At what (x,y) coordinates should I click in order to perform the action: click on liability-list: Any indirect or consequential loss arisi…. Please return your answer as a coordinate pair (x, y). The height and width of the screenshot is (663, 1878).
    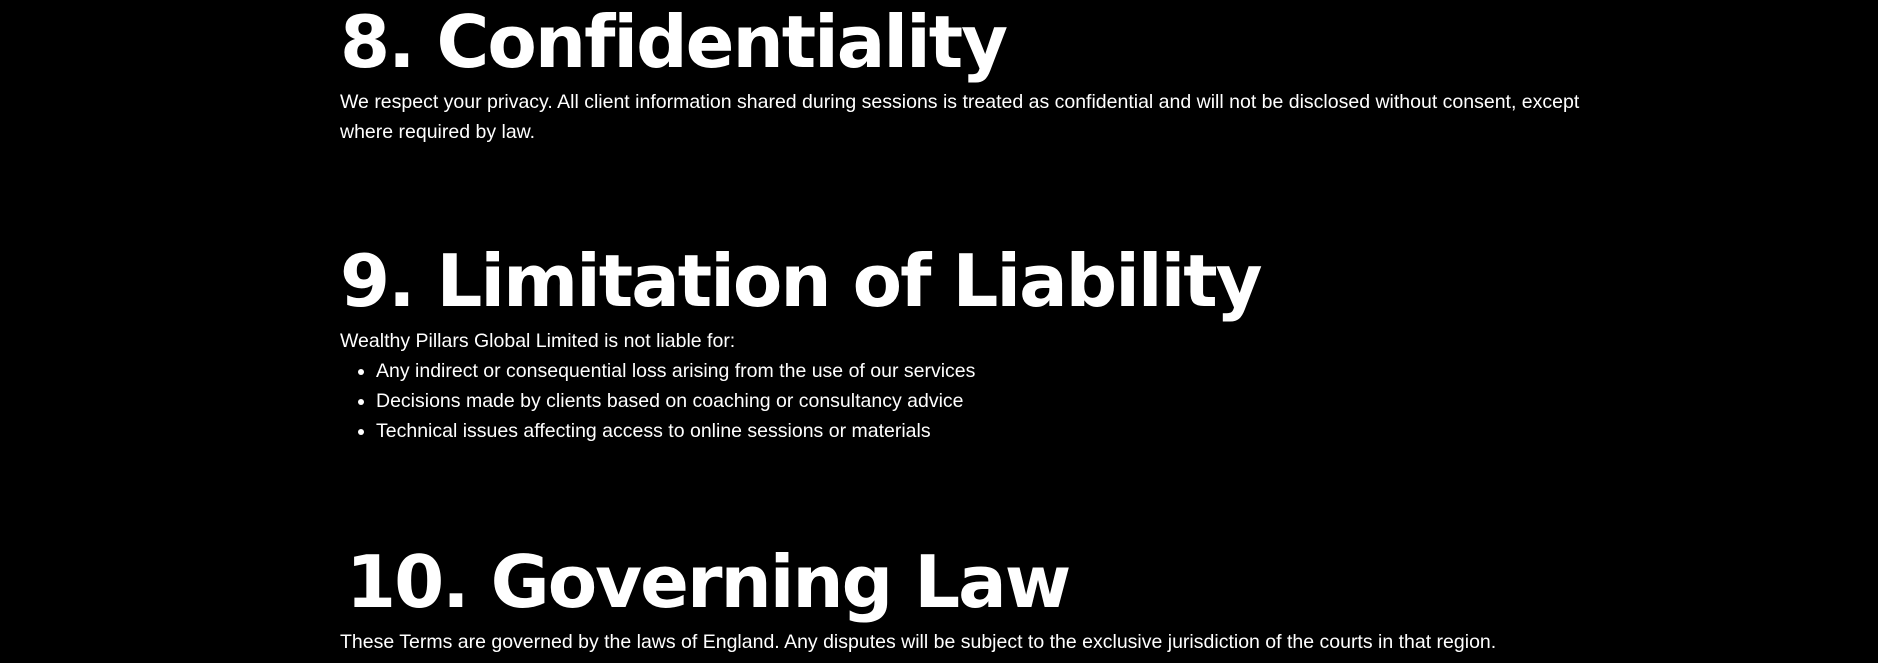
    Looking at the image, I should click on (960, 401).